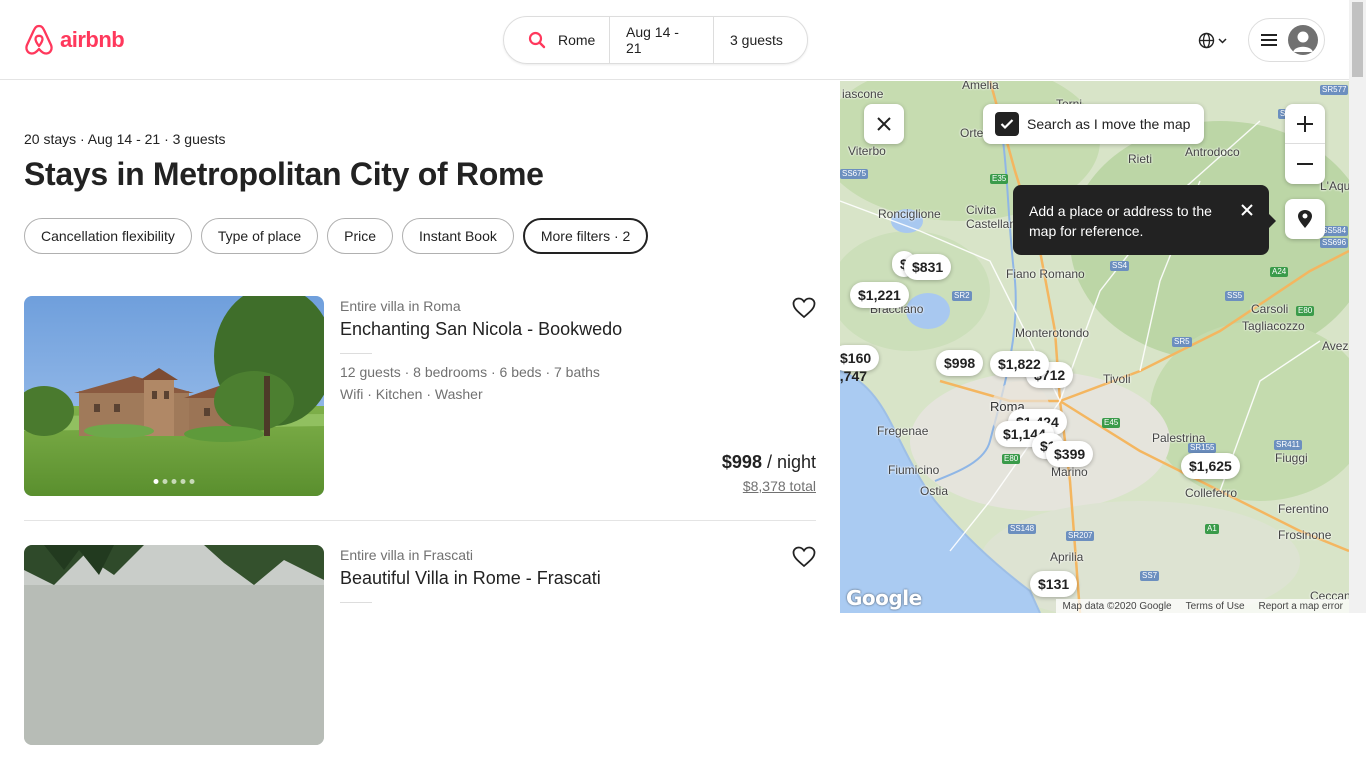 The width and height of the screenshot is (1366, 770). What do you see at coordinates (1069, 472) in the screenshot?
I see `map-place-label: Marino` at bounding box center [1069, 472].